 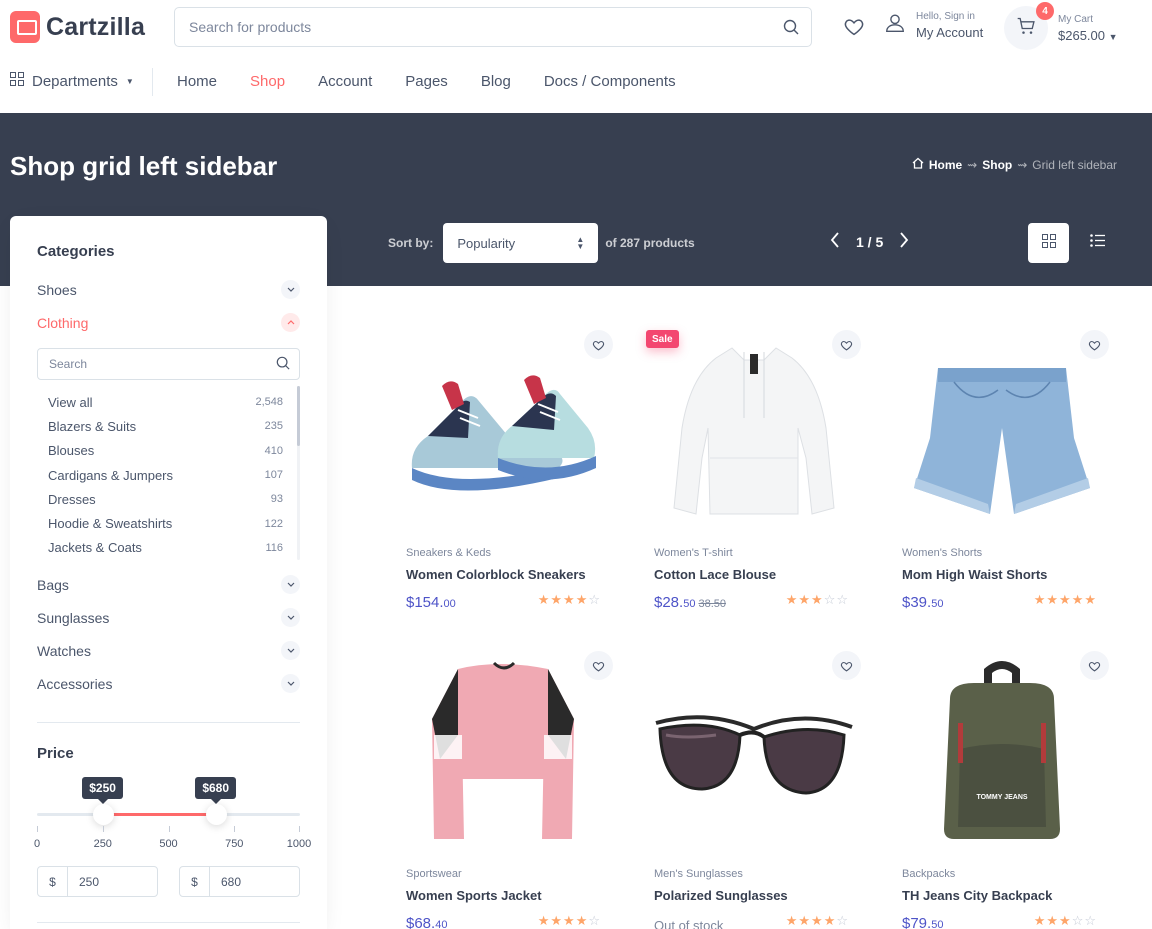 I want to click on nav-docs: Docs / Components, so click(x=610, y=81).